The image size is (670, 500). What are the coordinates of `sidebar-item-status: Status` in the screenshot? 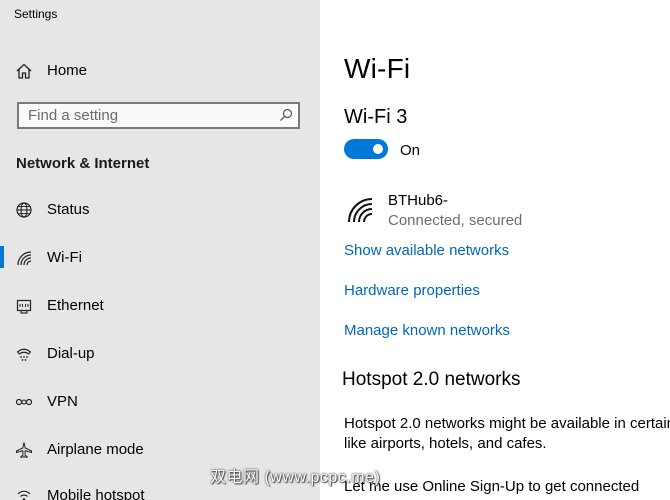 It's located at (160, 210).